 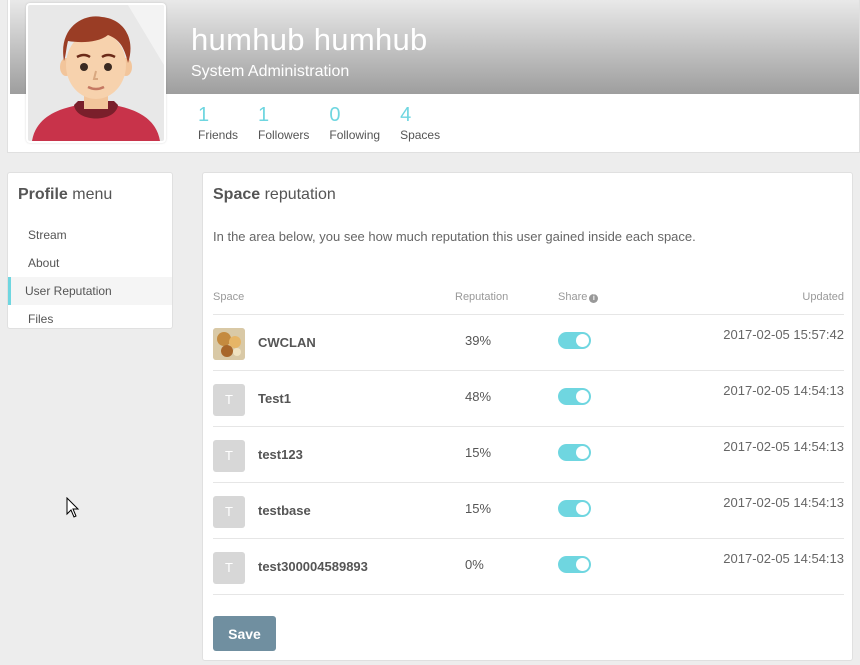 What do you see at coordinates (482, 297) in the screenshot?
I see `column-header-reputation: Reputation` at bounding box center [482, 297].